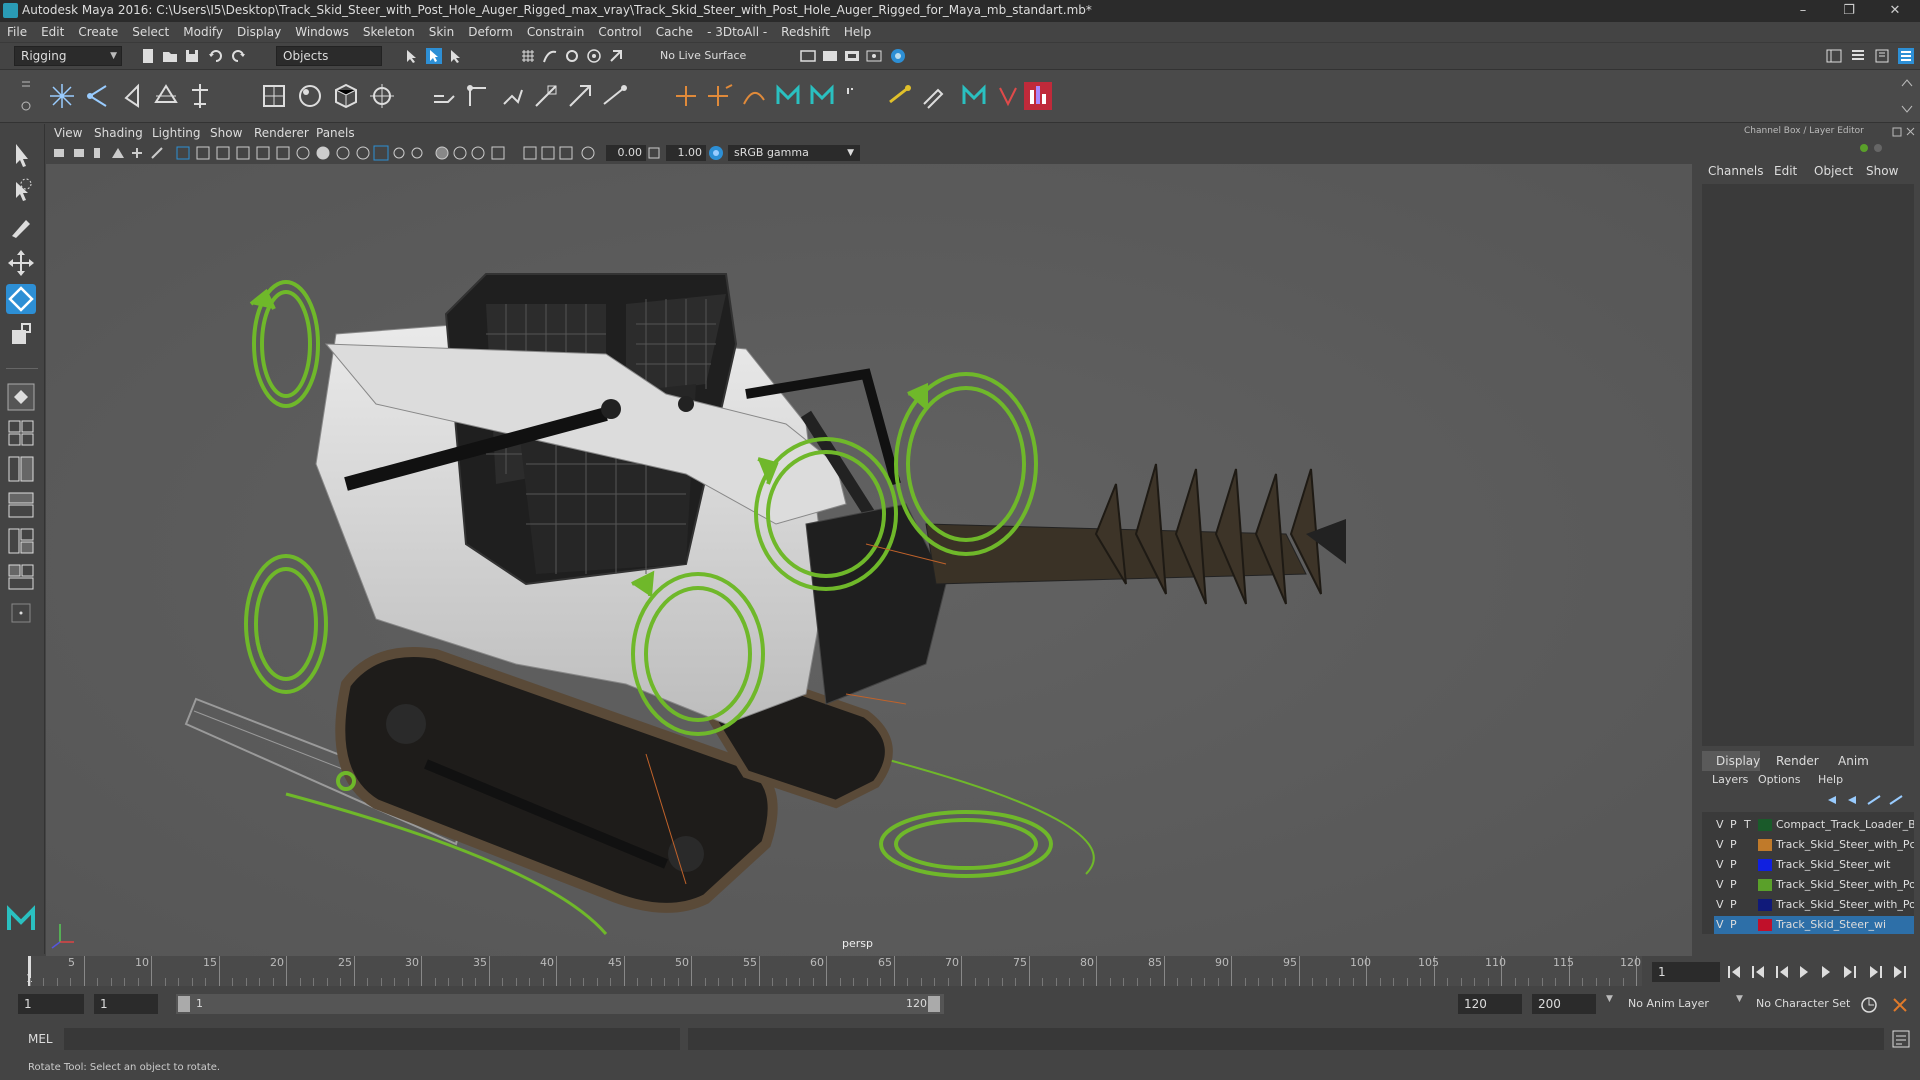  I want to click on ipr-render-icon, so click(852, 56).